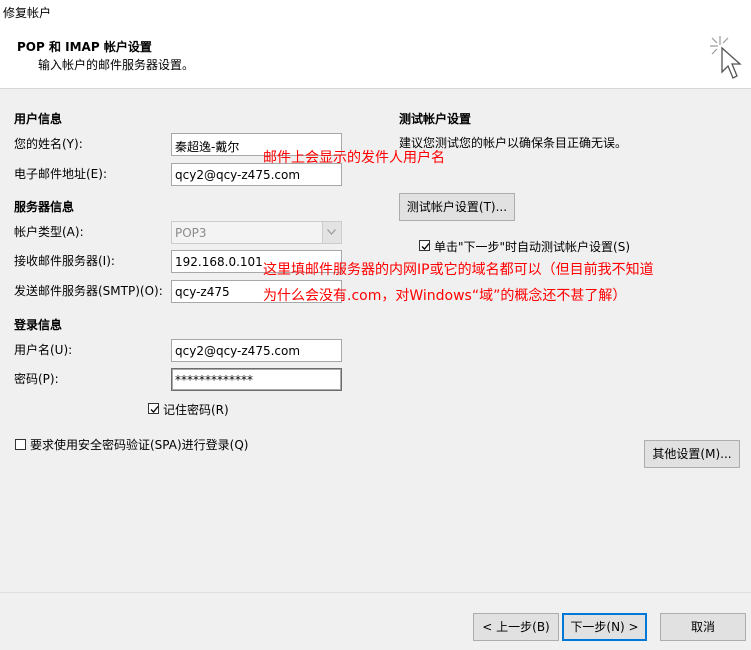  What do you see at coordinates (36, 379) in the screenshot?
I see `password-label: 密码(P):` at bounding box center [36, 379].